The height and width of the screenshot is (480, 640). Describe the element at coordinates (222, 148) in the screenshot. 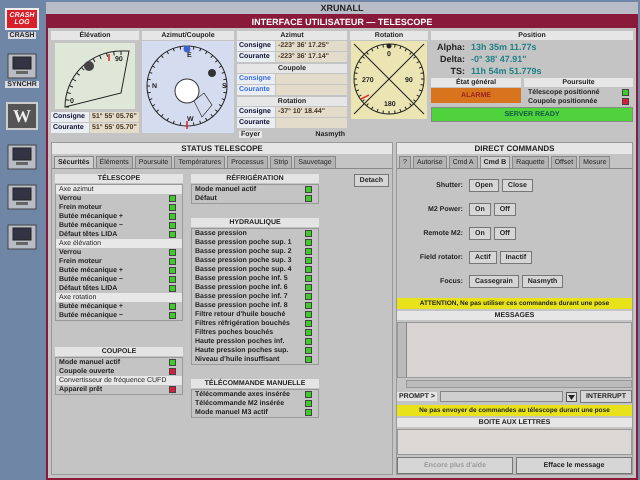

I see `panel-title: STATUS TELESCOPE` at that location.